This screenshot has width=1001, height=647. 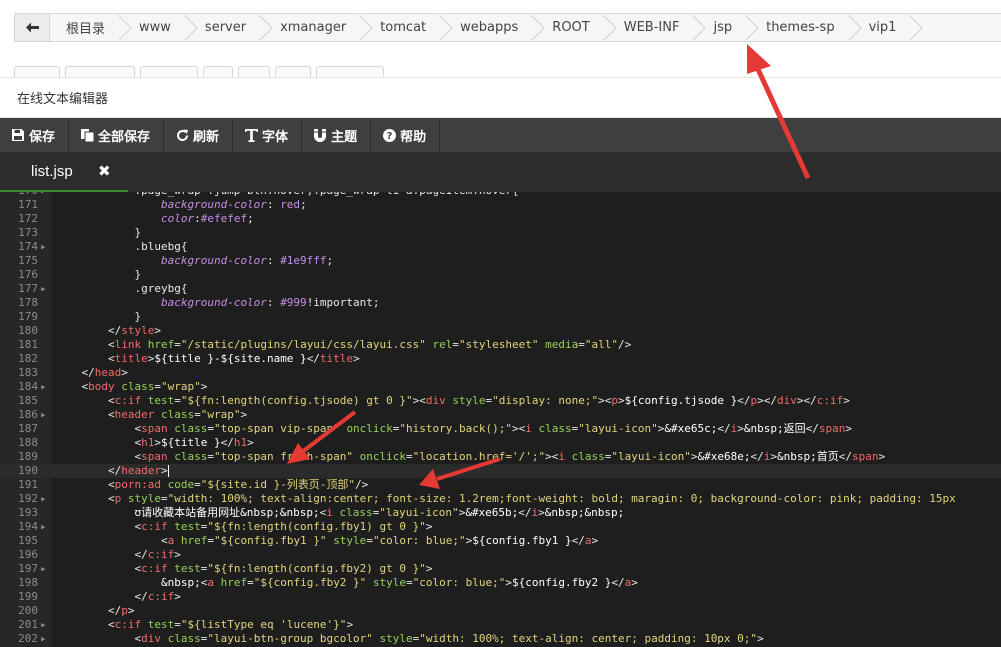 I want to click on theme-label: 主题, so click(x=344, y=137).